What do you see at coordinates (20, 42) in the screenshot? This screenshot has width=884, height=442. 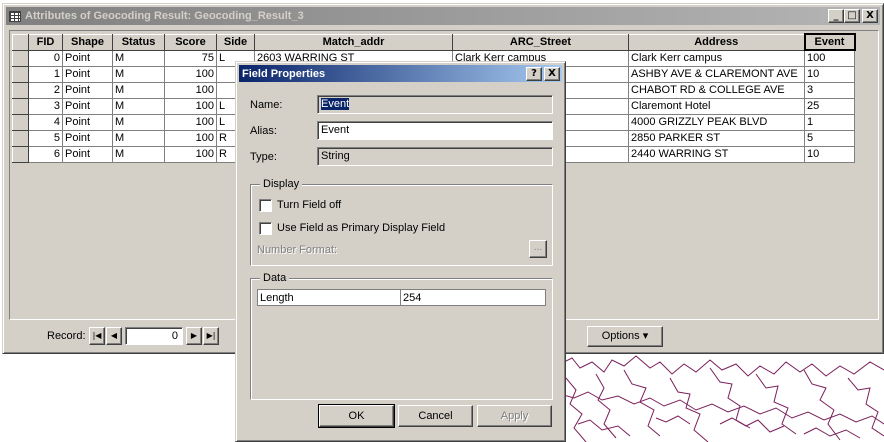 I see `row-selector-header` at bounding box center [20, 42].